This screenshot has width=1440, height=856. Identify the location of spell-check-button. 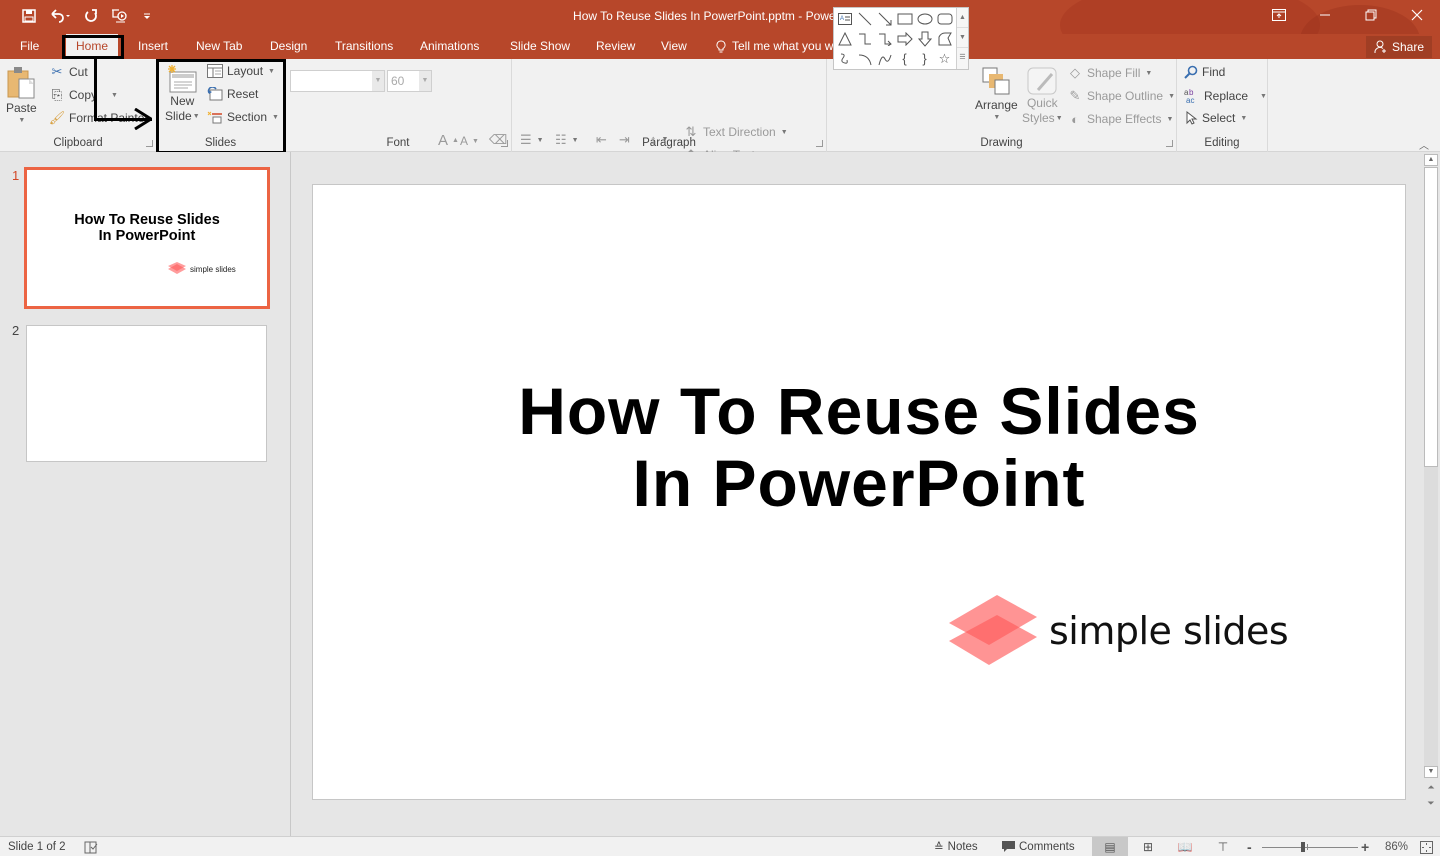
(91, 846).